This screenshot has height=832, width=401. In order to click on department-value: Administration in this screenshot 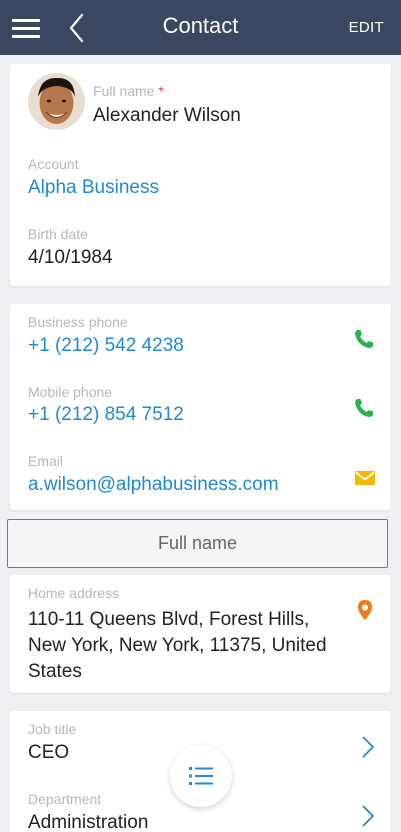, I will do `click(88, 822)`.